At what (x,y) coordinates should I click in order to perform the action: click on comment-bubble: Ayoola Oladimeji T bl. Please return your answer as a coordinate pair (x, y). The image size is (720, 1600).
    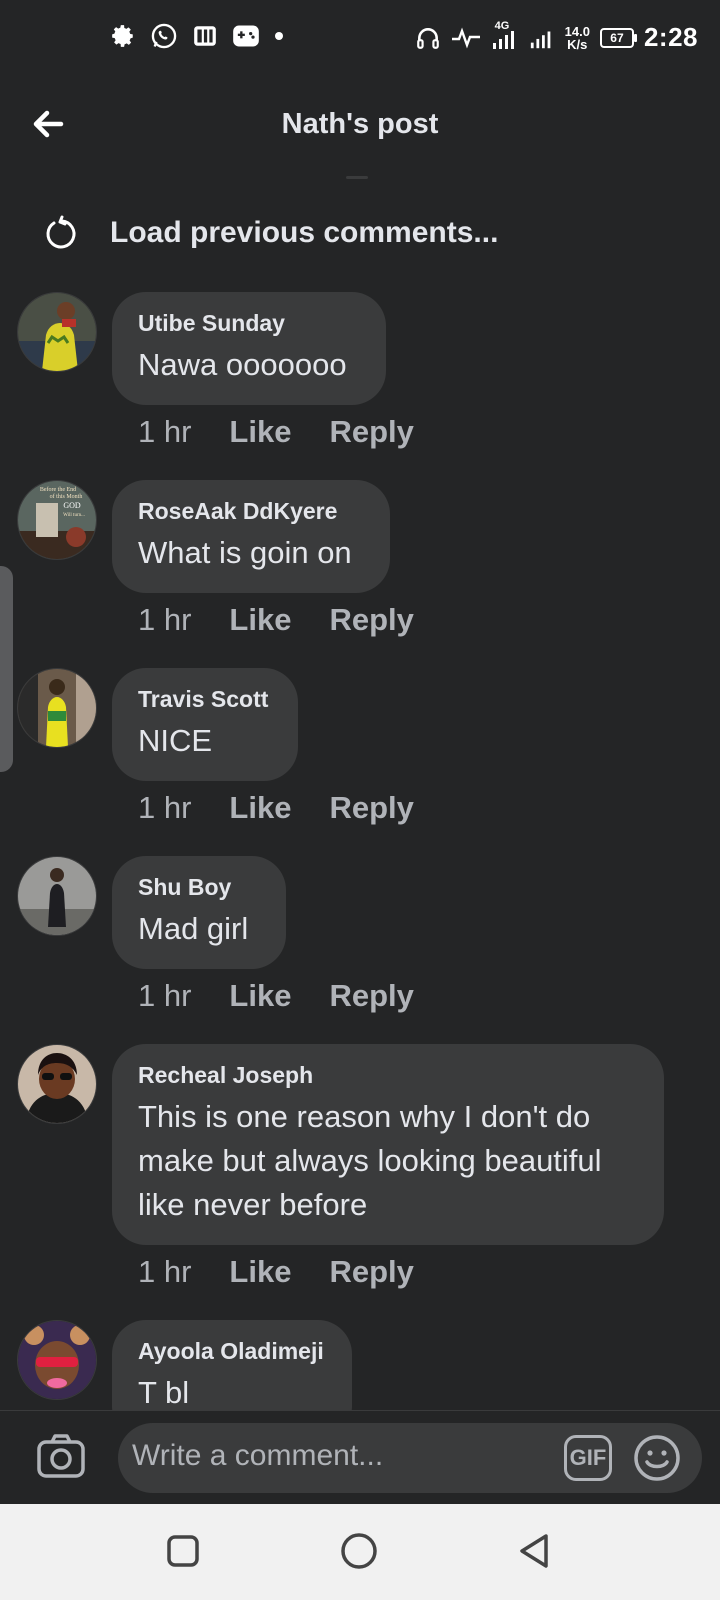
    Looking at the image, I should click on (232, 1365).